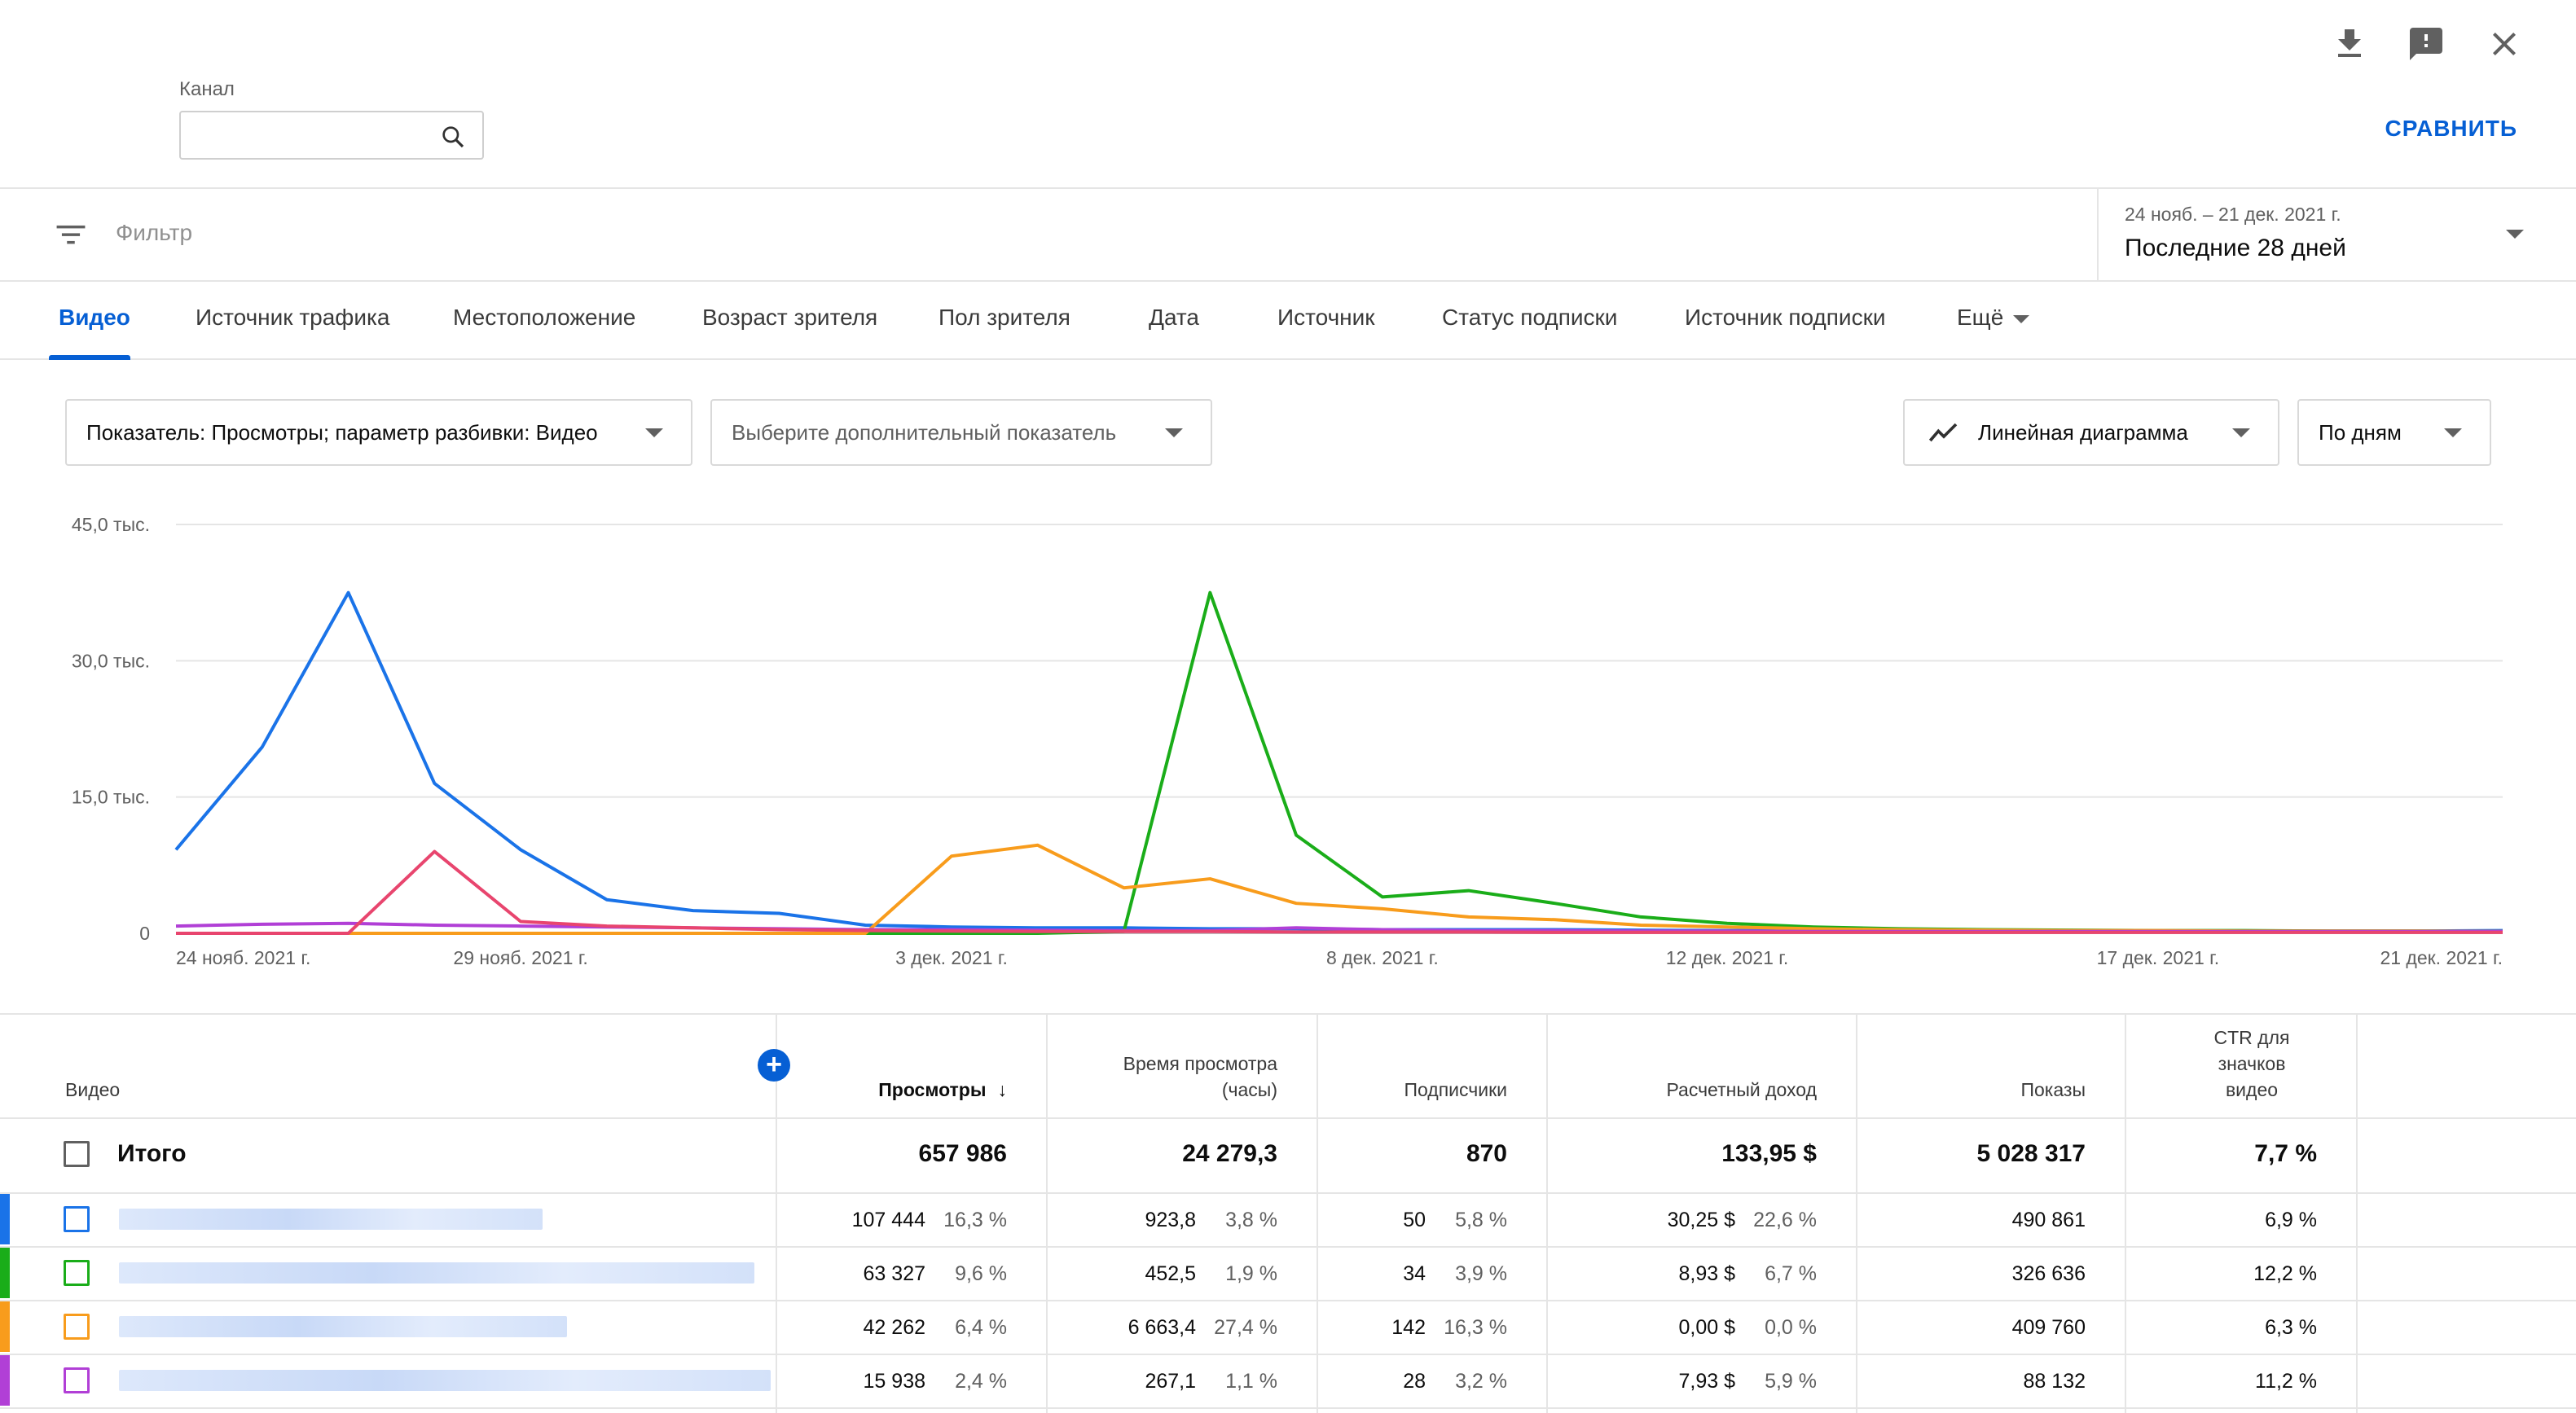  I want to click on cell-ctr: 12,2 %, so click(2285, 1273).